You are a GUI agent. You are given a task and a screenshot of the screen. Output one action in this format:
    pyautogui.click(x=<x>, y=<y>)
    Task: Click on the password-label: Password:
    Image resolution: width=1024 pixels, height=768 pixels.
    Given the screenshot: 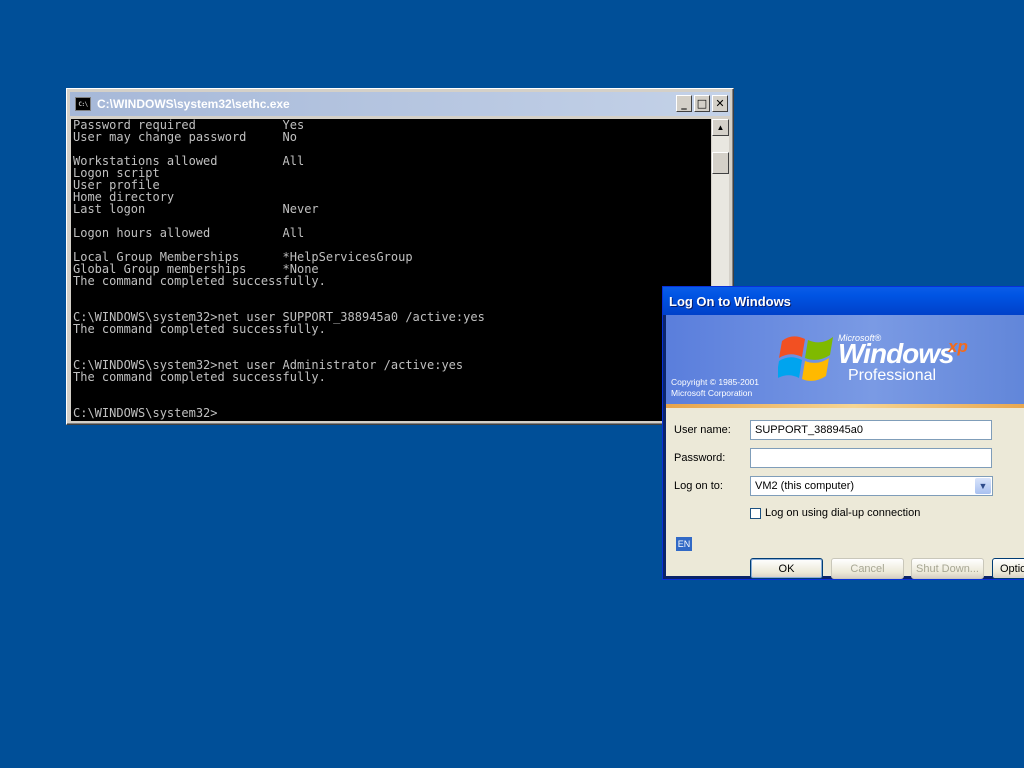 What is the action you would take?
    pyautogui.click(x=700, y=458)
    